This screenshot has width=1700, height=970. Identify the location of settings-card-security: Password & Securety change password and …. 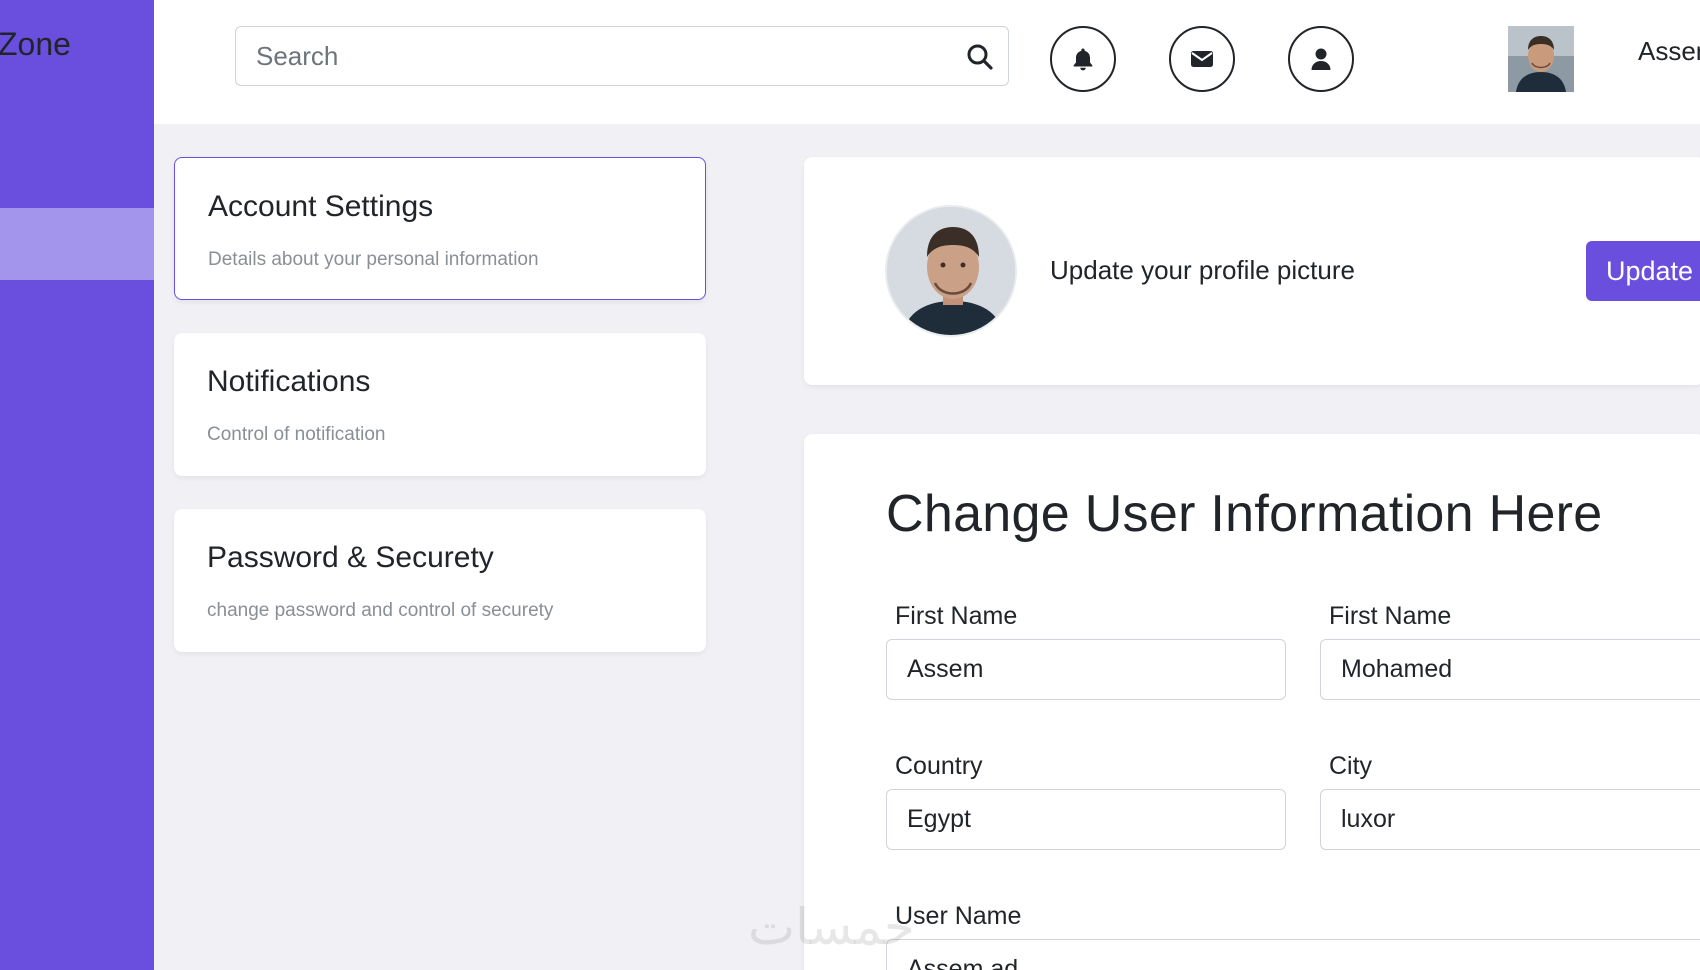
(440, 580).